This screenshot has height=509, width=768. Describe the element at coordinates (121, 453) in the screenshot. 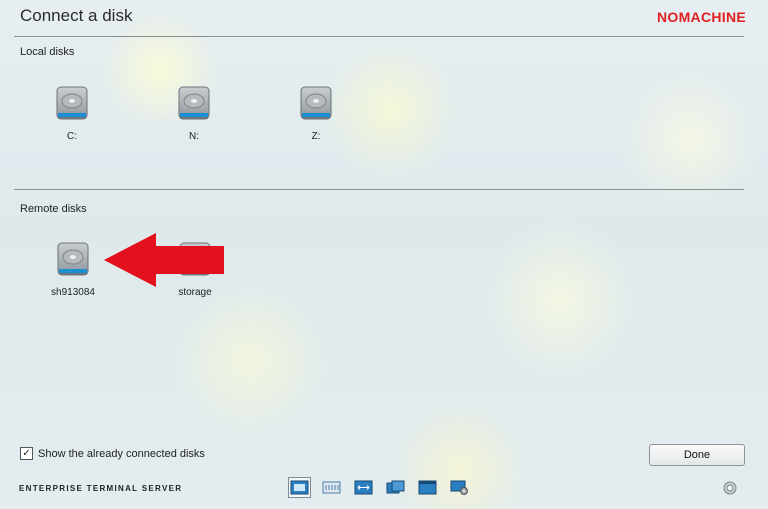

I see `show-connected-label: Show the already connected disks` at that location.